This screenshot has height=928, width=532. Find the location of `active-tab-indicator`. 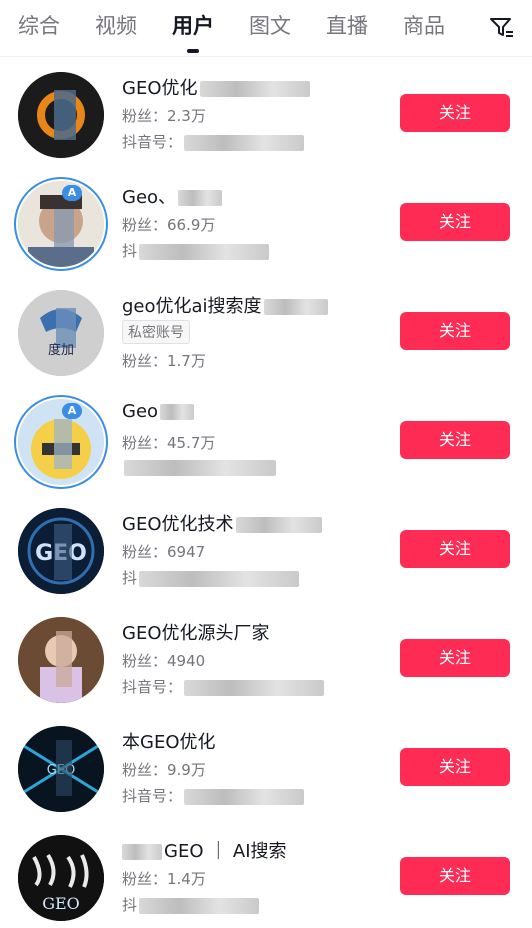

active-tab-indicator is located at coordinates (193, 51).